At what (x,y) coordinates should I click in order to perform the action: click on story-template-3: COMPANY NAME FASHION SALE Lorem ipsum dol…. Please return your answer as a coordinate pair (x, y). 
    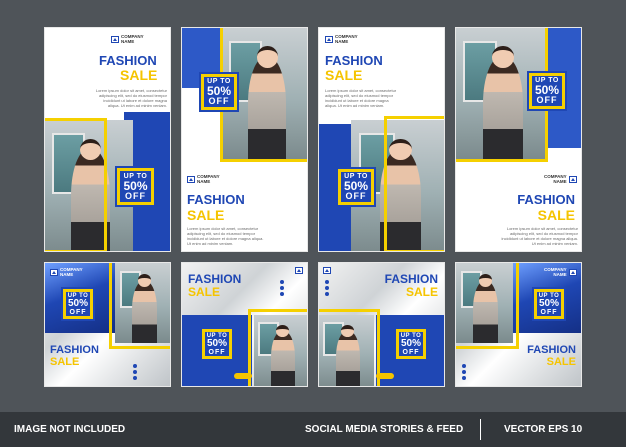
    Looking at the image, I should click on (381, 139).